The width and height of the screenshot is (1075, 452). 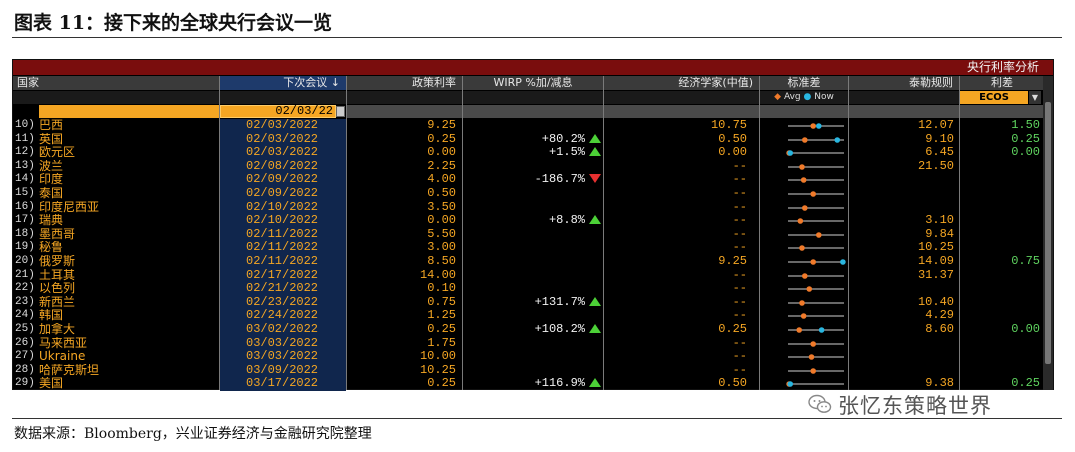 I want to click on table-row: 25) 加拿大 03/02/2022 0.25 +108.2% 0.25 8.60 0.00, so click(x=534, y=330).